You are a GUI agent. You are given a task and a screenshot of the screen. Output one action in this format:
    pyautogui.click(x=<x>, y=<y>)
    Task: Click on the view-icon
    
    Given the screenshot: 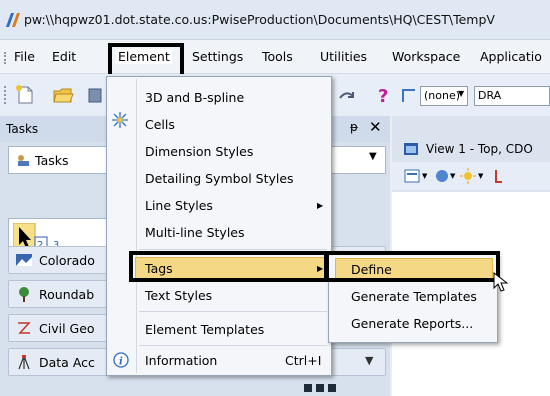 What is the action you would take?
    pyautogui.click(x=411, y=149)
    